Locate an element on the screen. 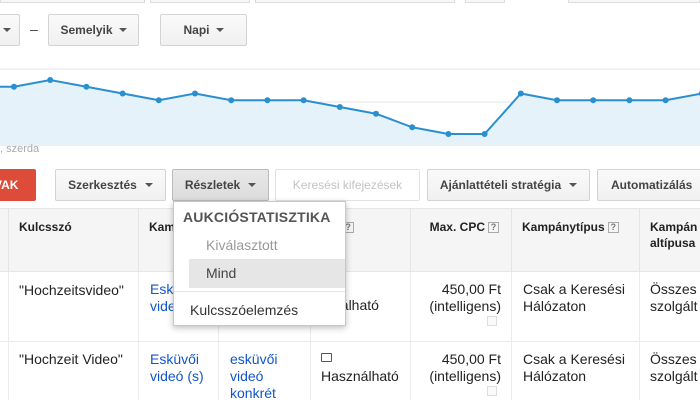 This screenshot has height=400, width=700. compare-dropdown: Semelyik is located at coordinates (93, 30).